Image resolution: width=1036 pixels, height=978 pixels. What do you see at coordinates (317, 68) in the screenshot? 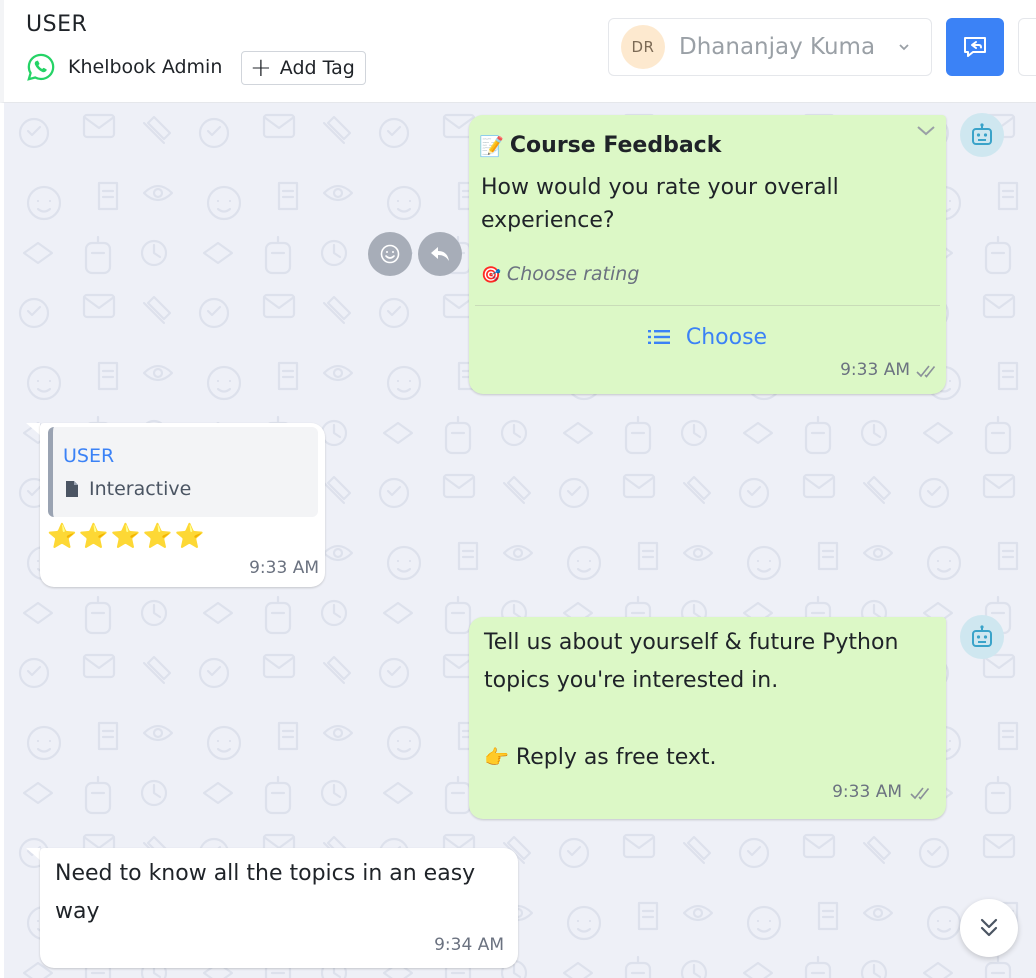
I see `add-tag-label: Add Tag` at bounding box center [317, 68].